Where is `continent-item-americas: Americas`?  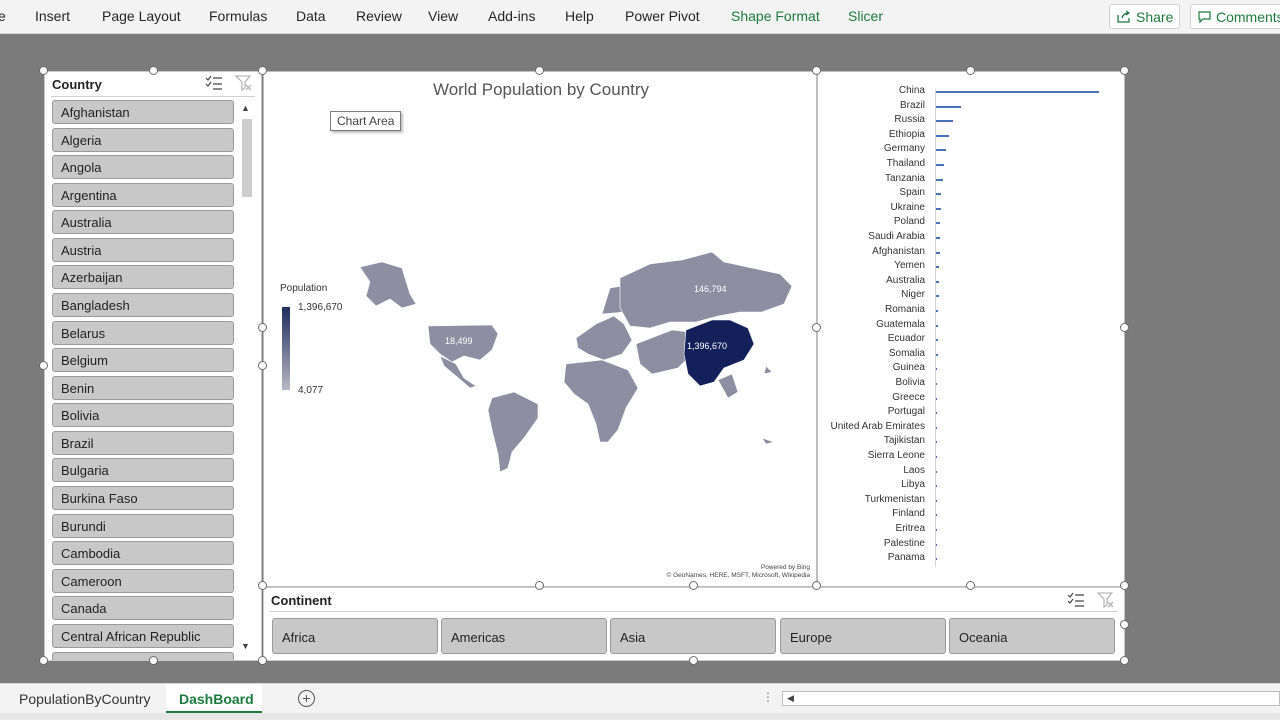
continent-item-americas: Americas is located at coordinates (524, 636).